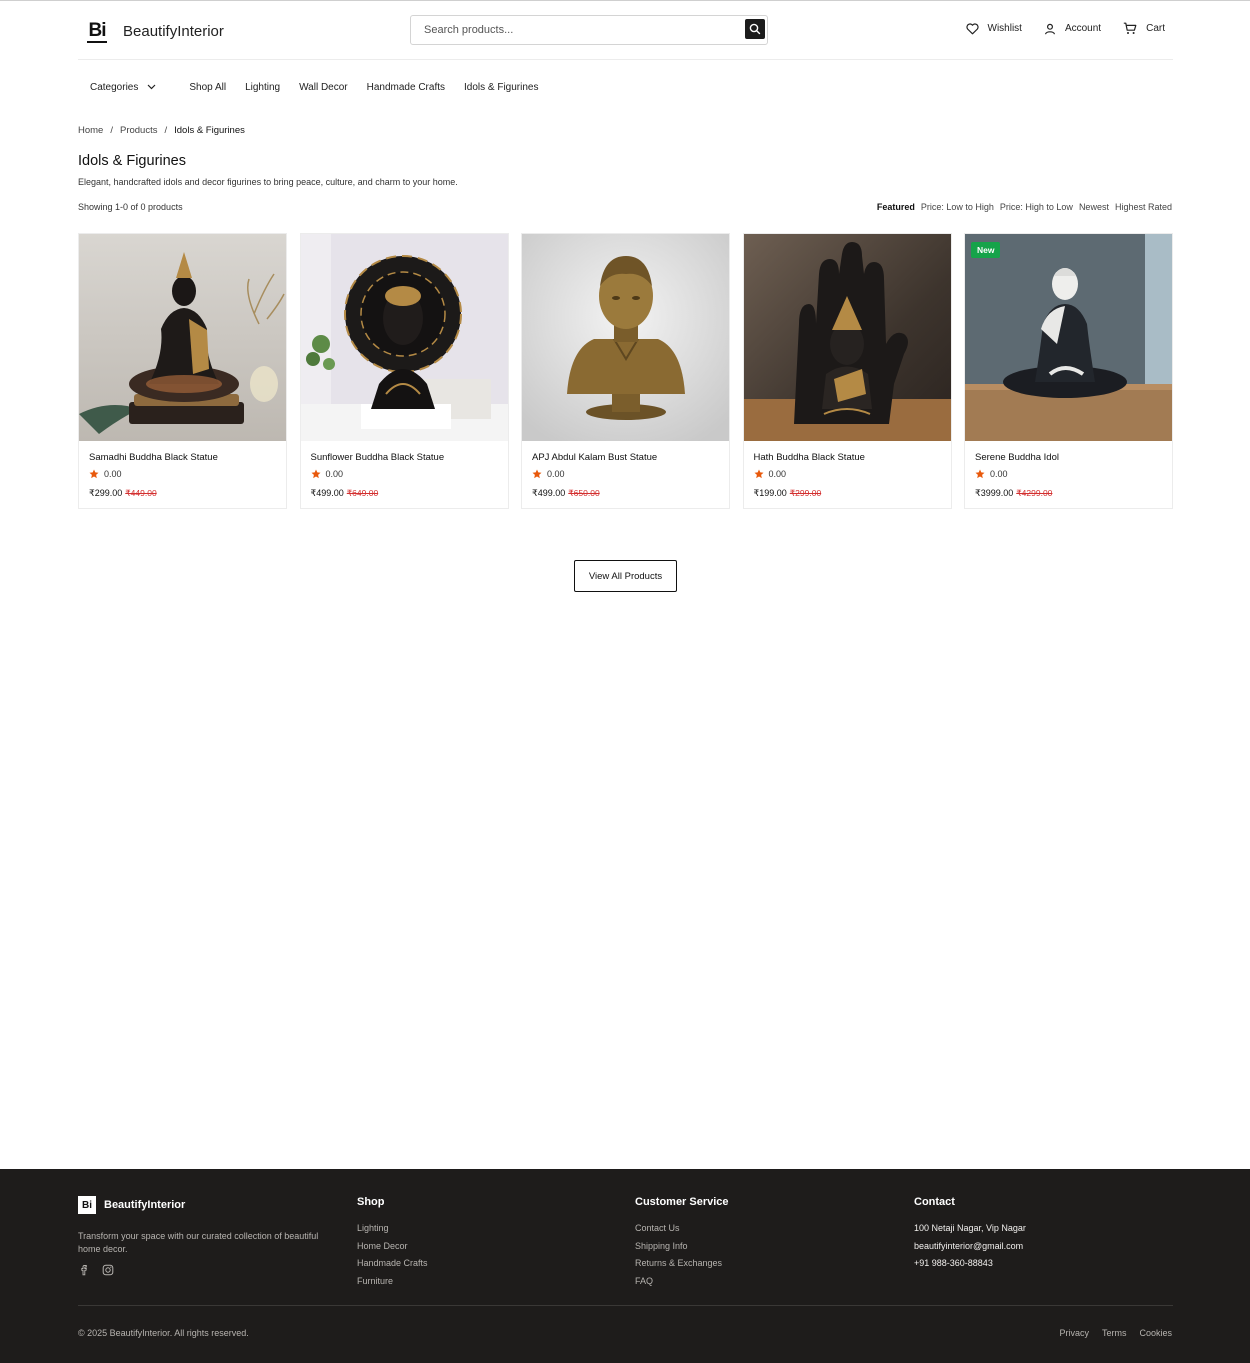 The image size is (1250, 1363). Describe the element at coordinates (970, 1228) in the screenshot. I see `contact-address: 100 Netaji Nagar, Vip Nagar` at that location.